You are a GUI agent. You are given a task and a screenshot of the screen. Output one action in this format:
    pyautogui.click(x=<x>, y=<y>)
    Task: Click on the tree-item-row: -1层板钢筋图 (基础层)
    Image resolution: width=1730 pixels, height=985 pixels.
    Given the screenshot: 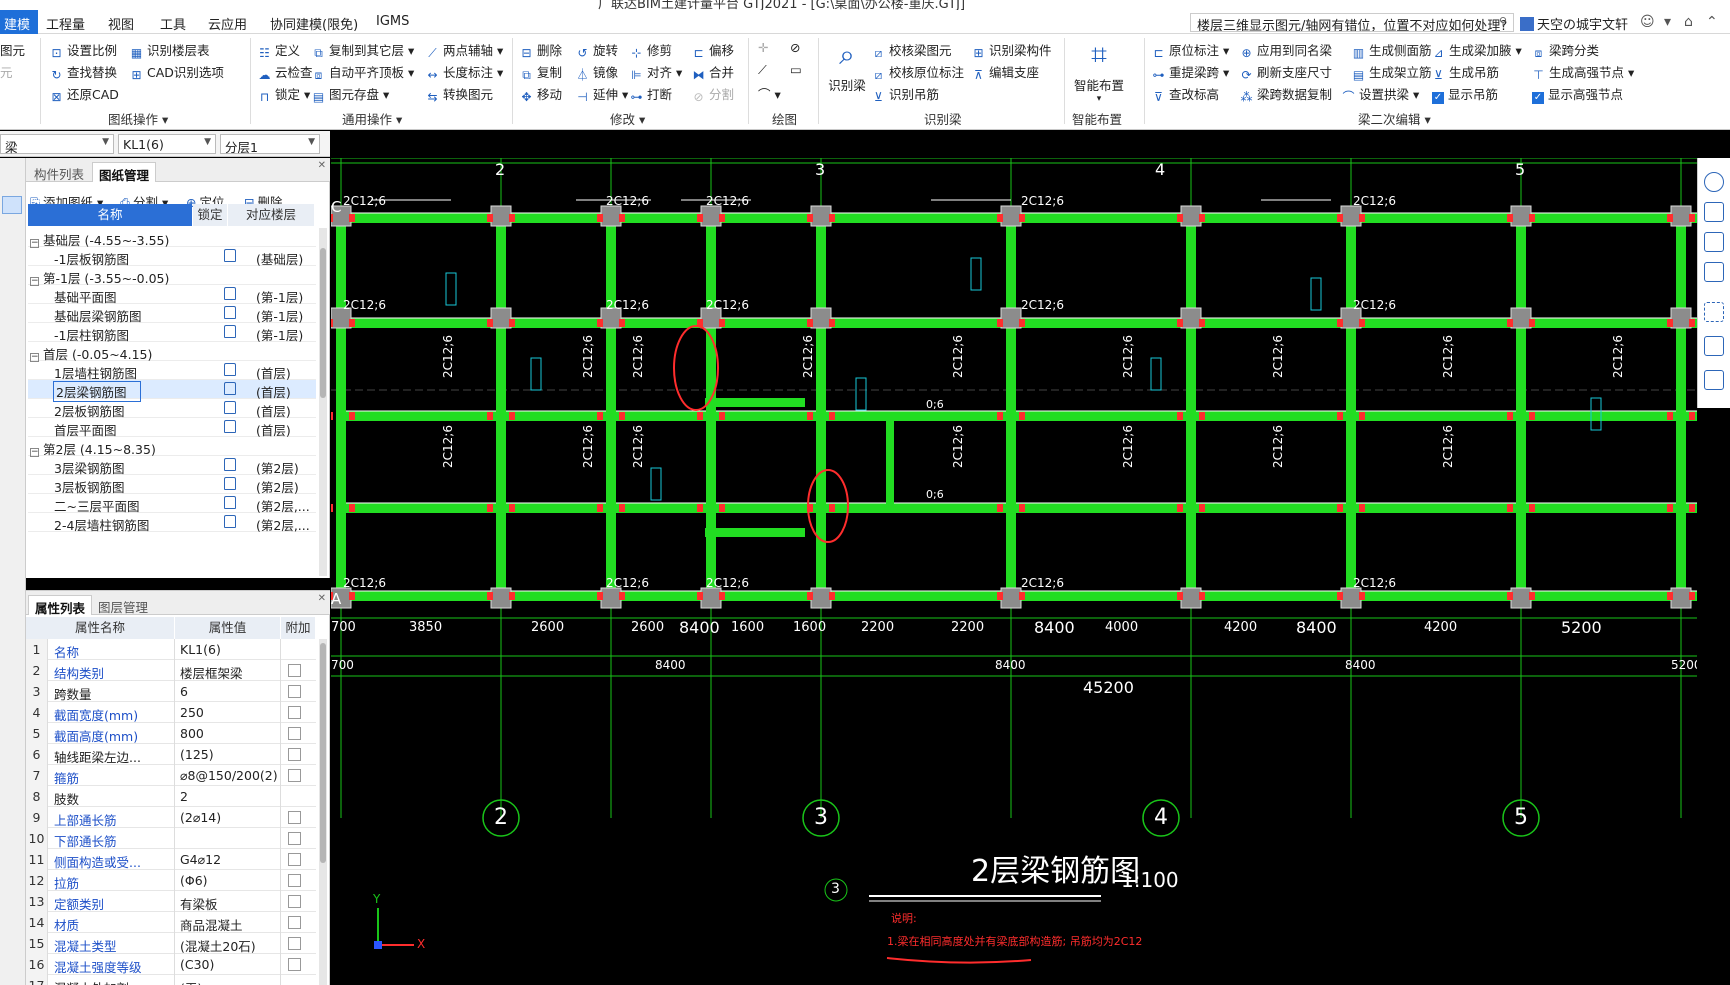 What is the action you would take?
    pyautogui.click(x=172, y=257)
    